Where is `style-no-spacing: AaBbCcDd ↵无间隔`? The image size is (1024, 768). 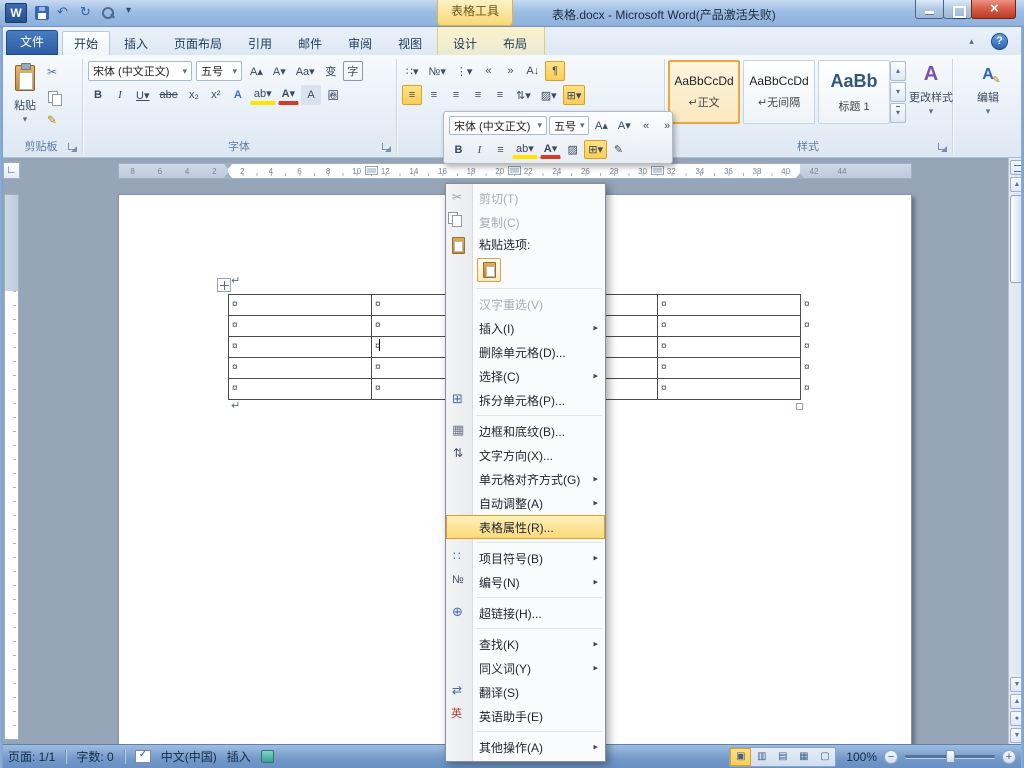 style-no-spacing: AaBbCcDd ↵无间隔 is located at coordinates (779, 92).